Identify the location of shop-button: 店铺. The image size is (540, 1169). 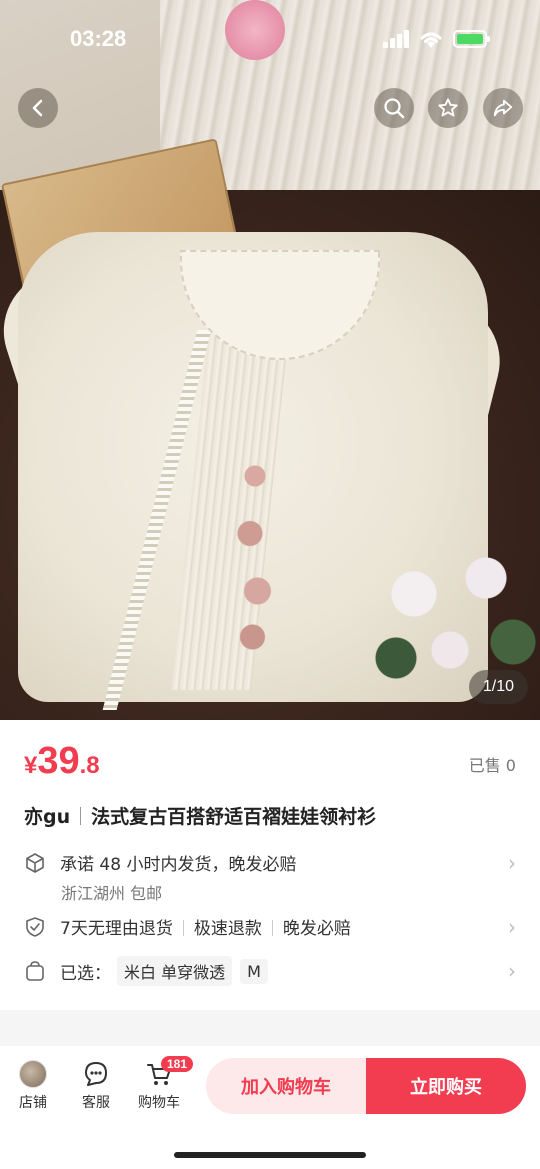
(33, 1086).